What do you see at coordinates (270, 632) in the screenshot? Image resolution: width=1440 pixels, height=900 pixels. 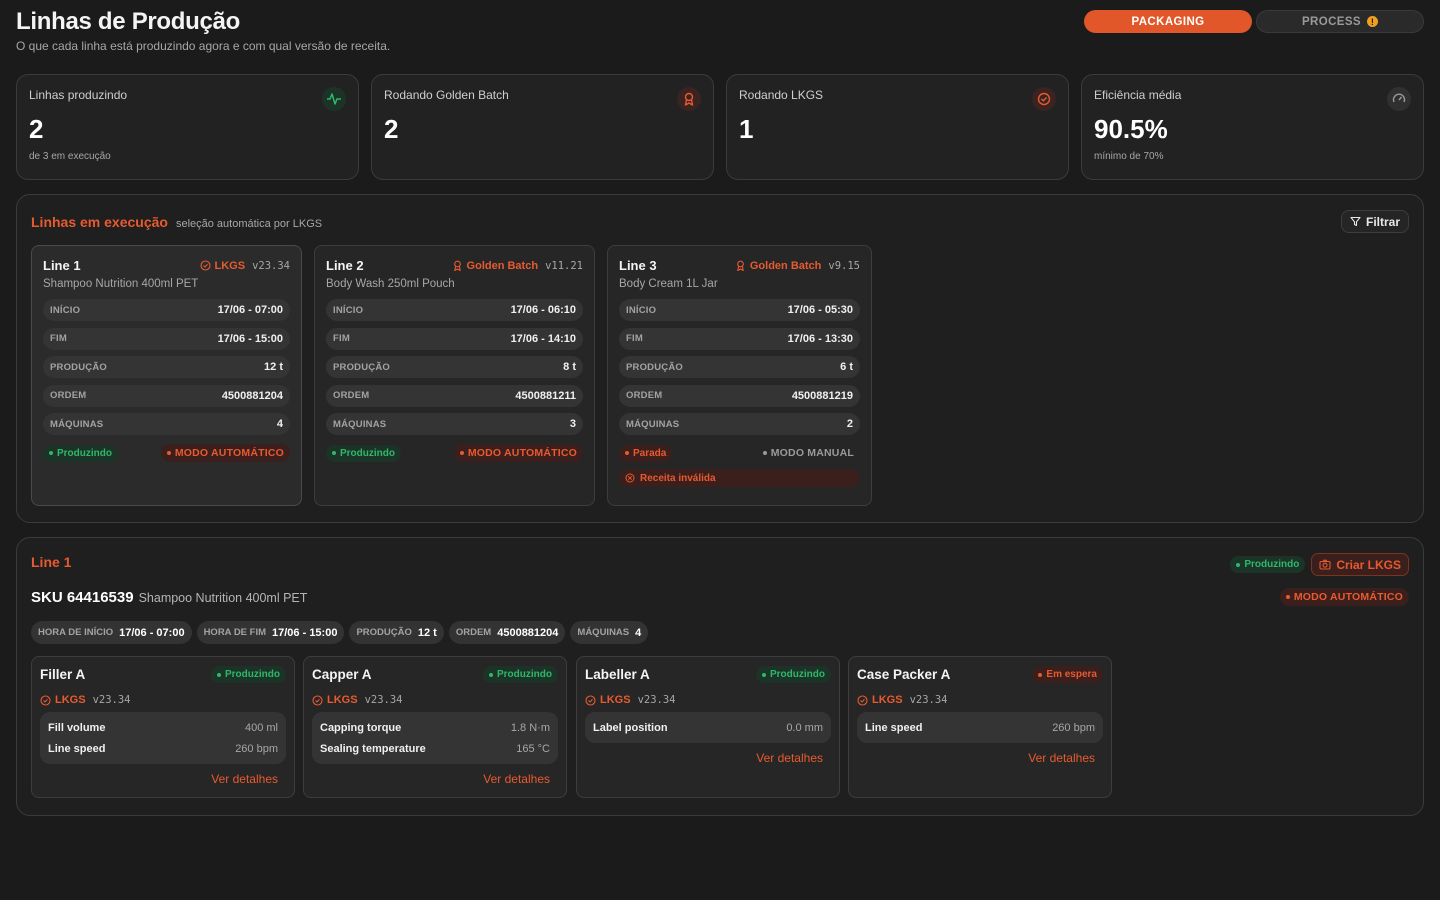 I see `chip-end: HORA DE FIM 17/06 - 15:00` at bounding box center [270, 632].